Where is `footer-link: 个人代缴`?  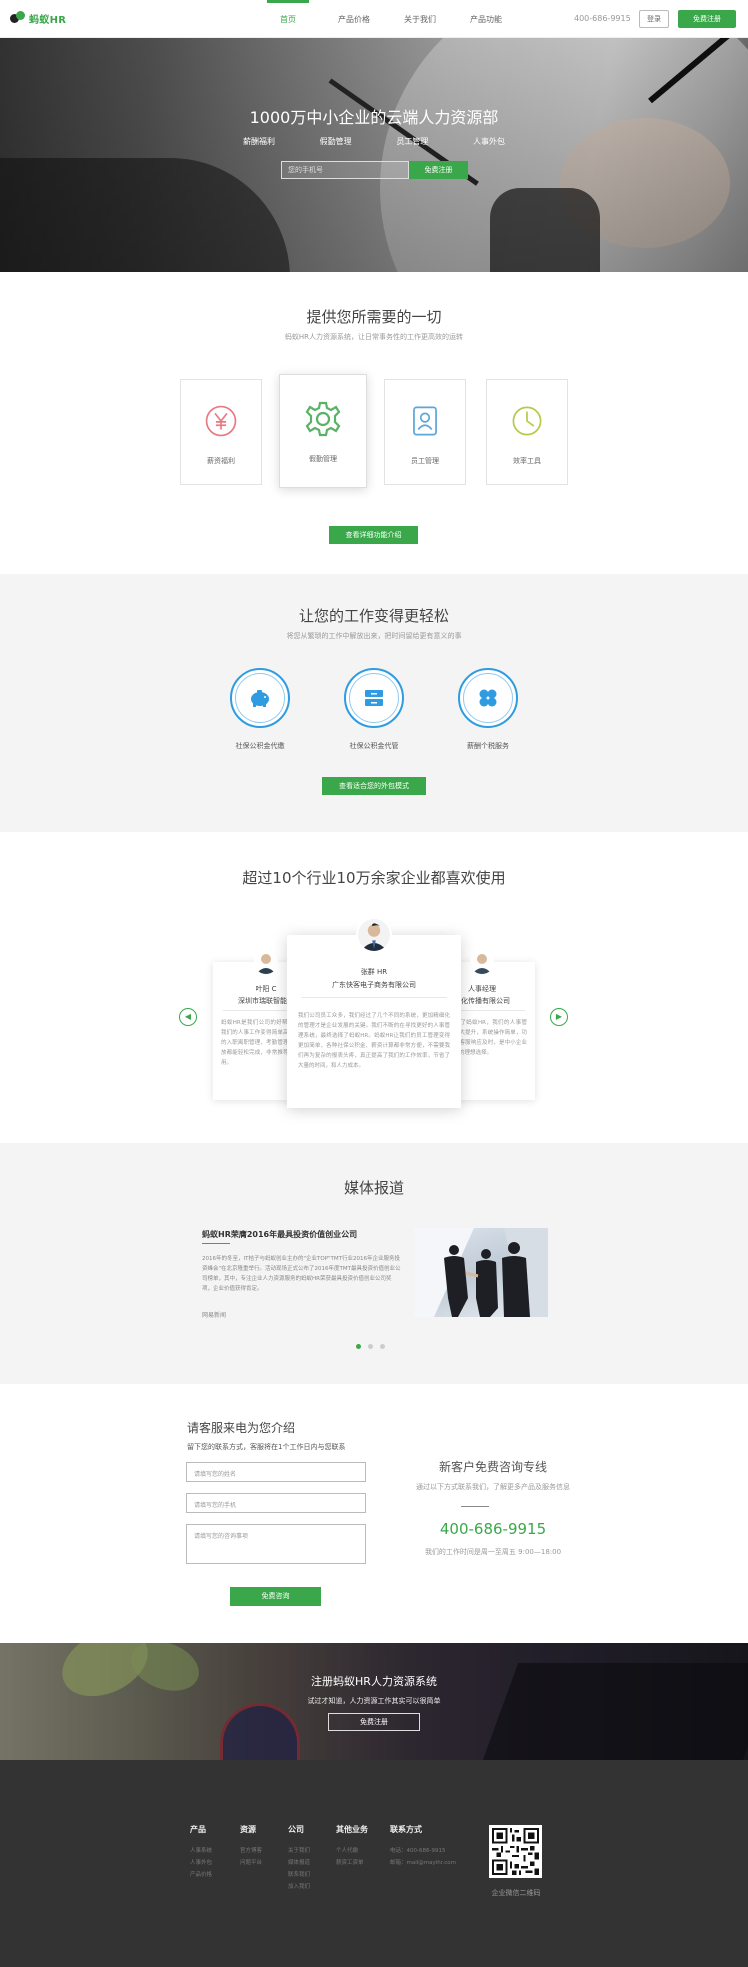 footer-link: 个人代缴 is located at coordinates (352, 1851).